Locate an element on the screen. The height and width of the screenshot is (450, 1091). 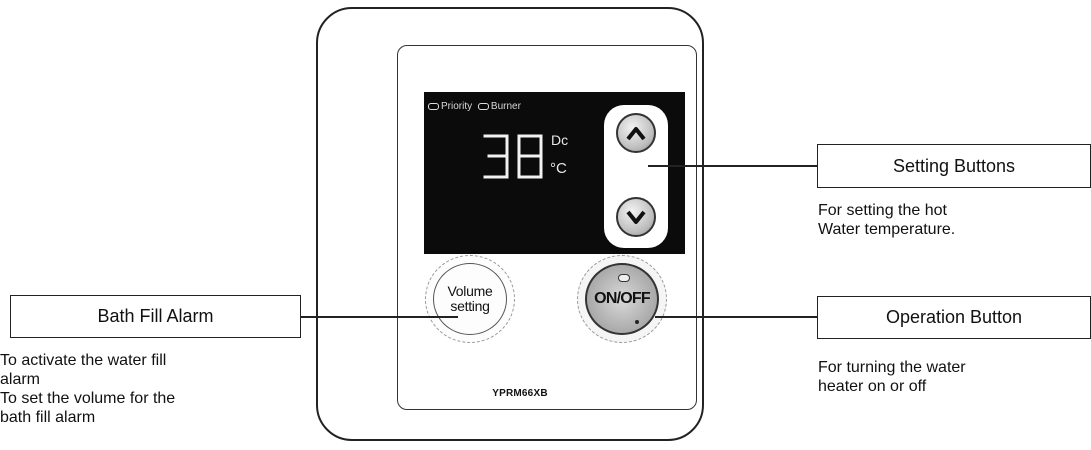
unit-celsius: °C is located at coordinates (558, 168).